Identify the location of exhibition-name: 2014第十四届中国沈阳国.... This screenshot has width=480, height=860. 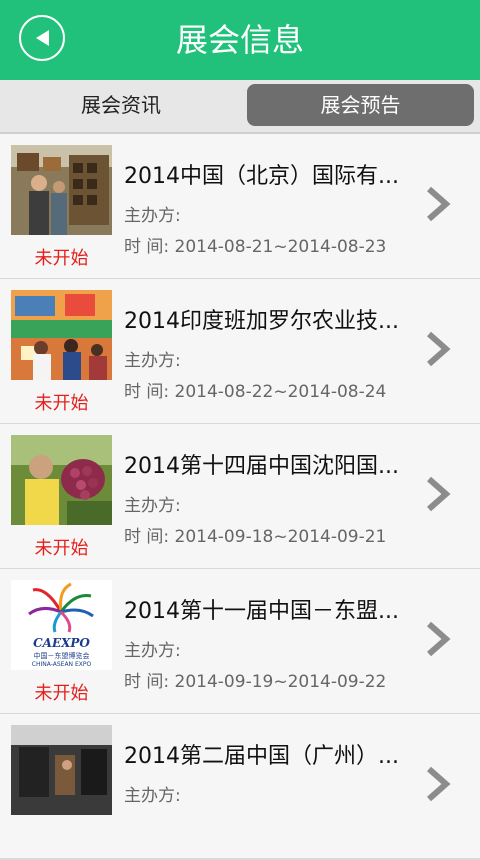
(261, 466).